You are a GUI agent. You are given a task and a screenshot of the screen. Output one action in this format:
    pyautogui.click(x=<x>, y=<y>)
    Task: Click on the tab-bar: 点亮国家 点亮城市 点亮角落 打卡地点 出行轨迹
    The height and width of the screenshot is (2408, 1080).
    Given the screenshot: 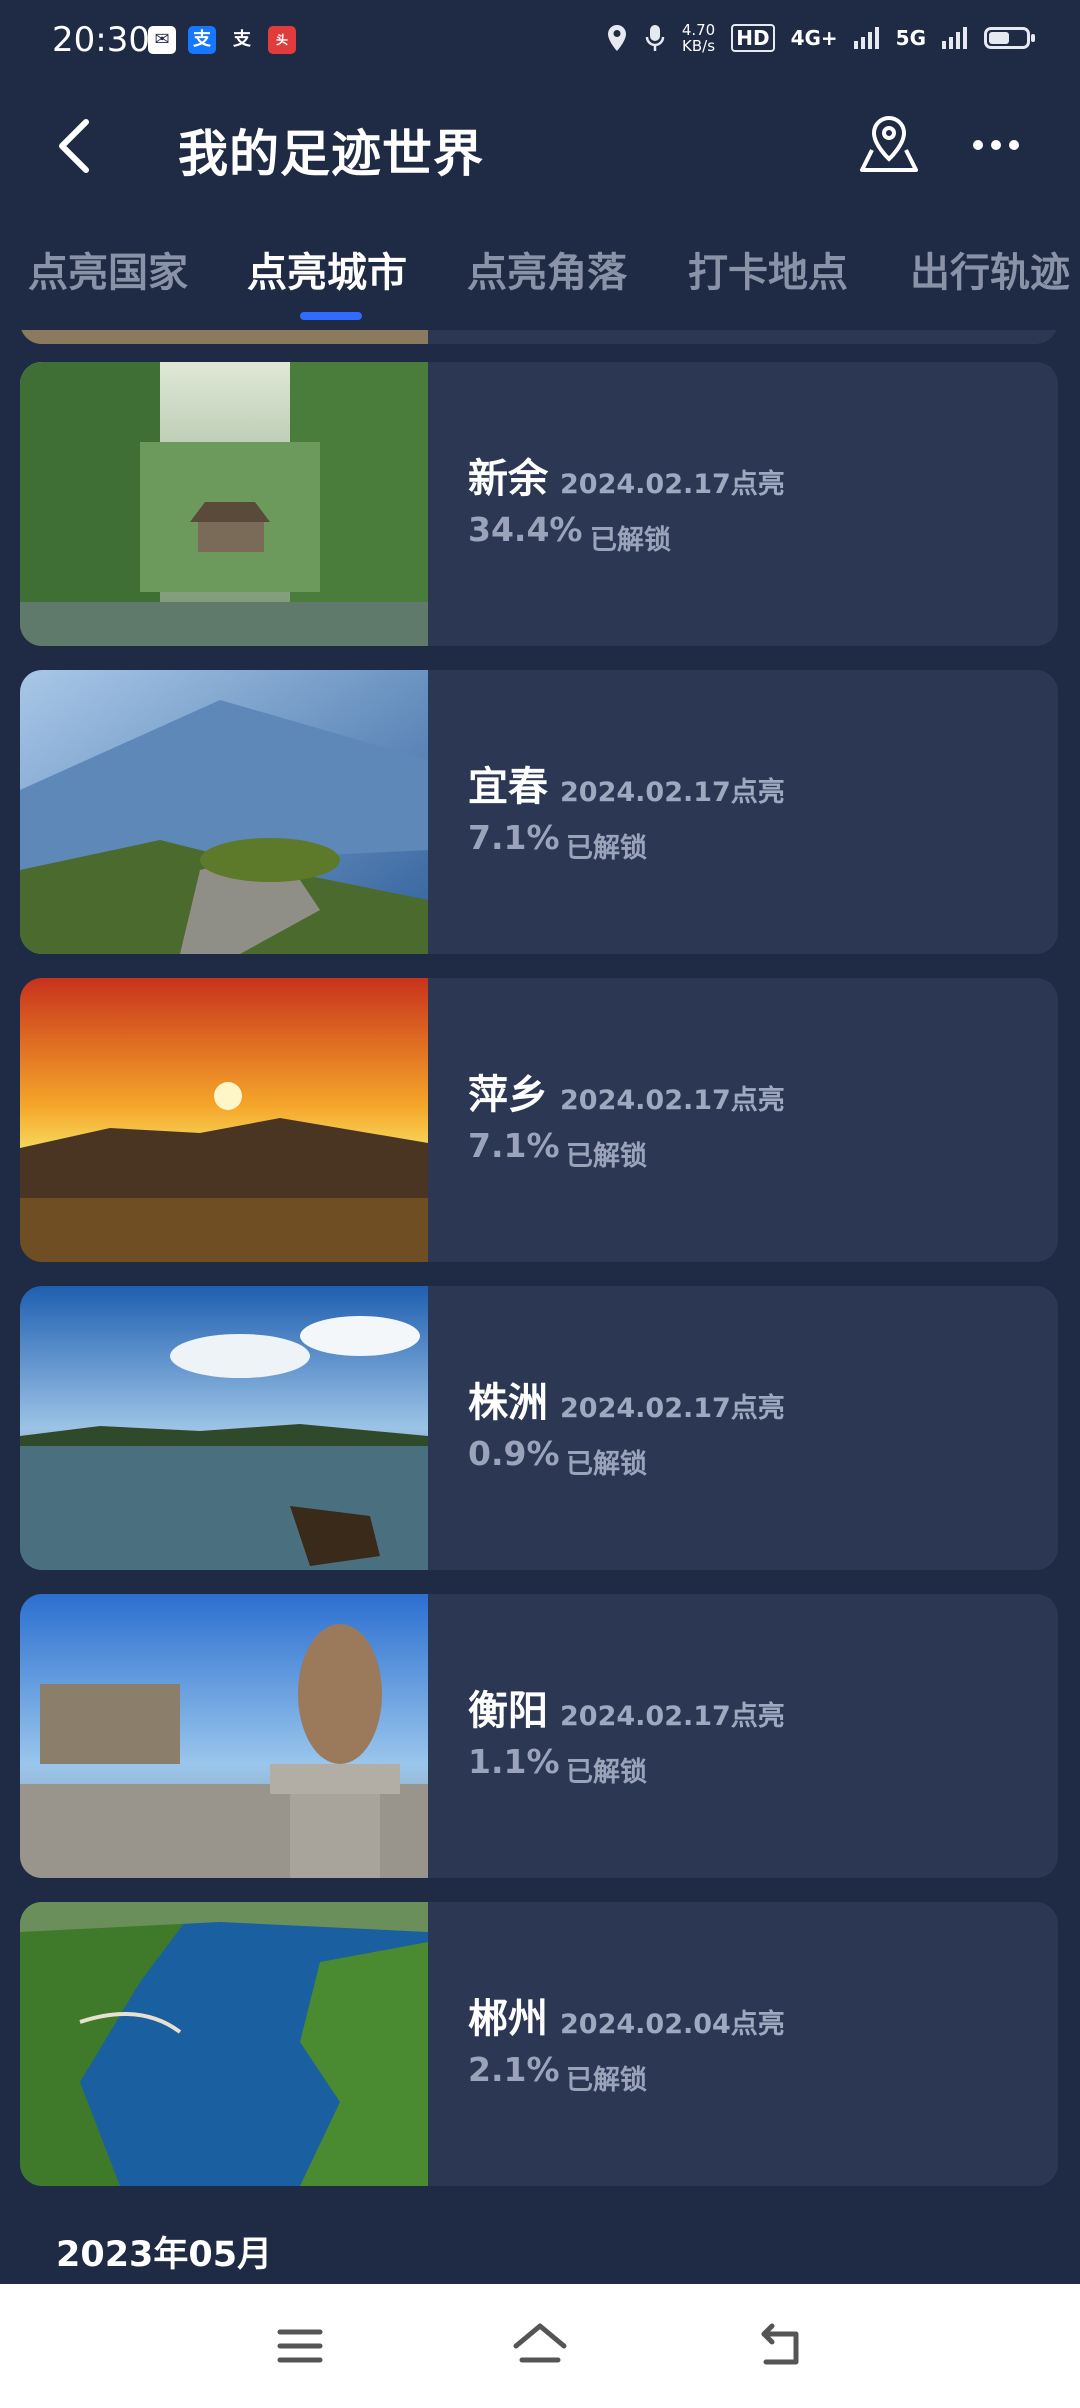 What is the action you would take?
    pyautogui.click(x=540, y=280)
    